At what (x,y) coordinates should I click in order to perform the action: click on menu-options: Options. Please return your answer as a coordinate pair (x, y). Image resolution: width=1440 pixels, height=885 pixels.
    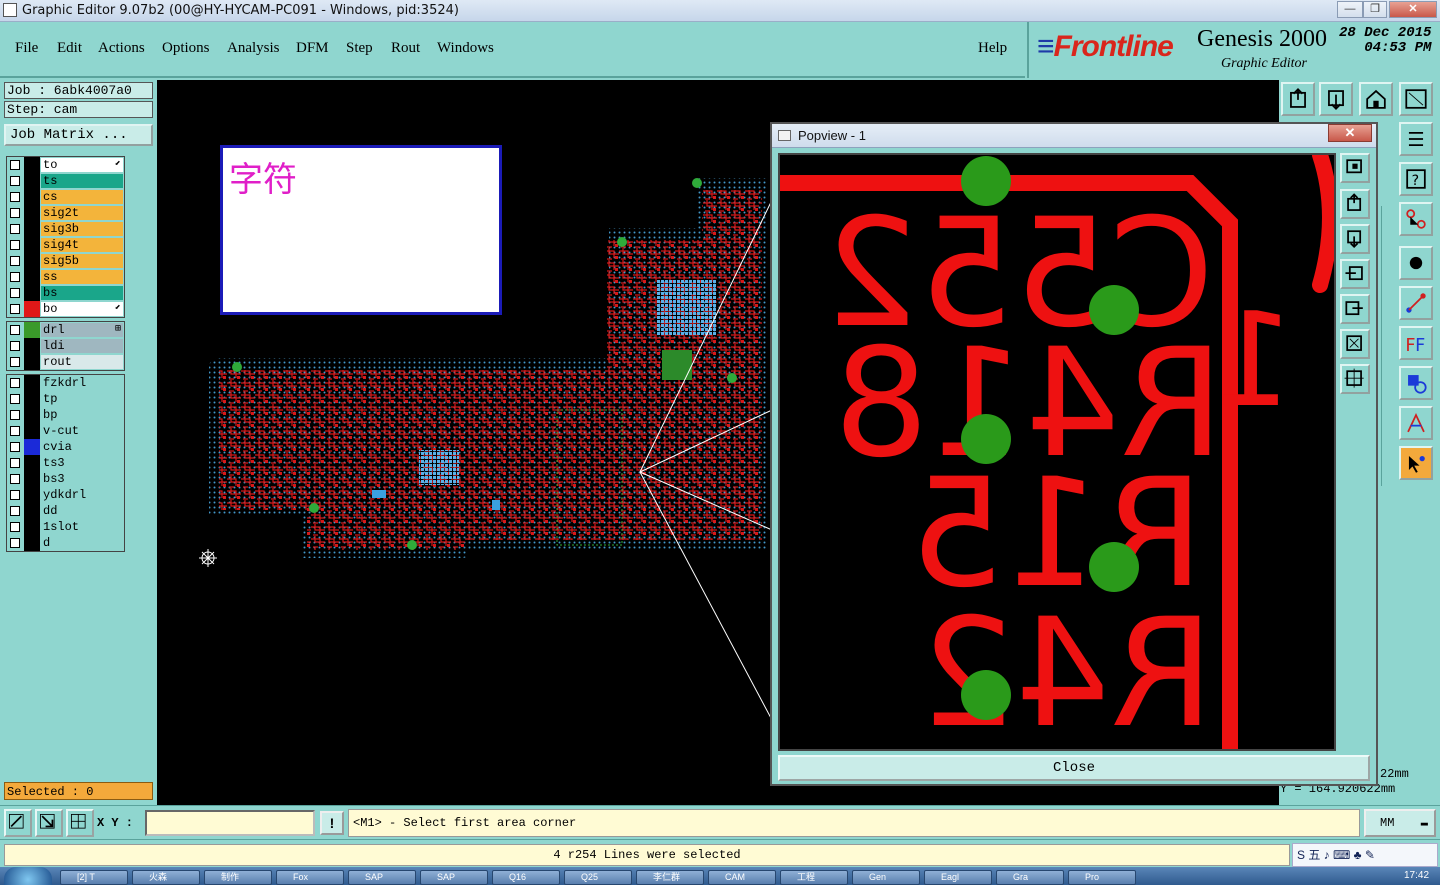
    Looking at the image, I should click on (186, 48).